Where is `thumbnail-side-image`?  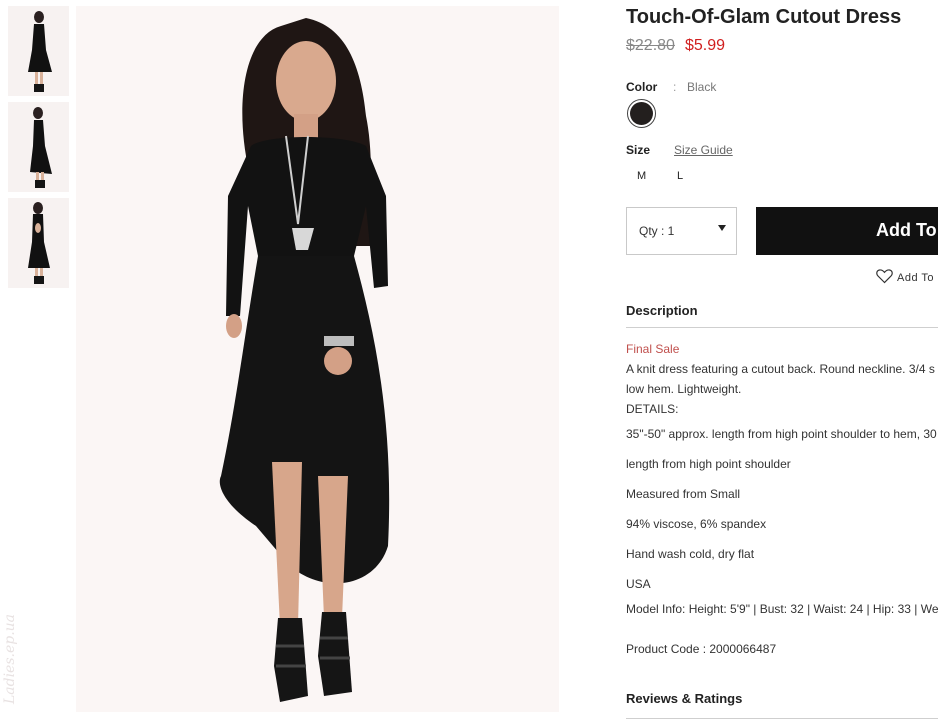 thumbnail-side-image is located at coordinates (38, 147).